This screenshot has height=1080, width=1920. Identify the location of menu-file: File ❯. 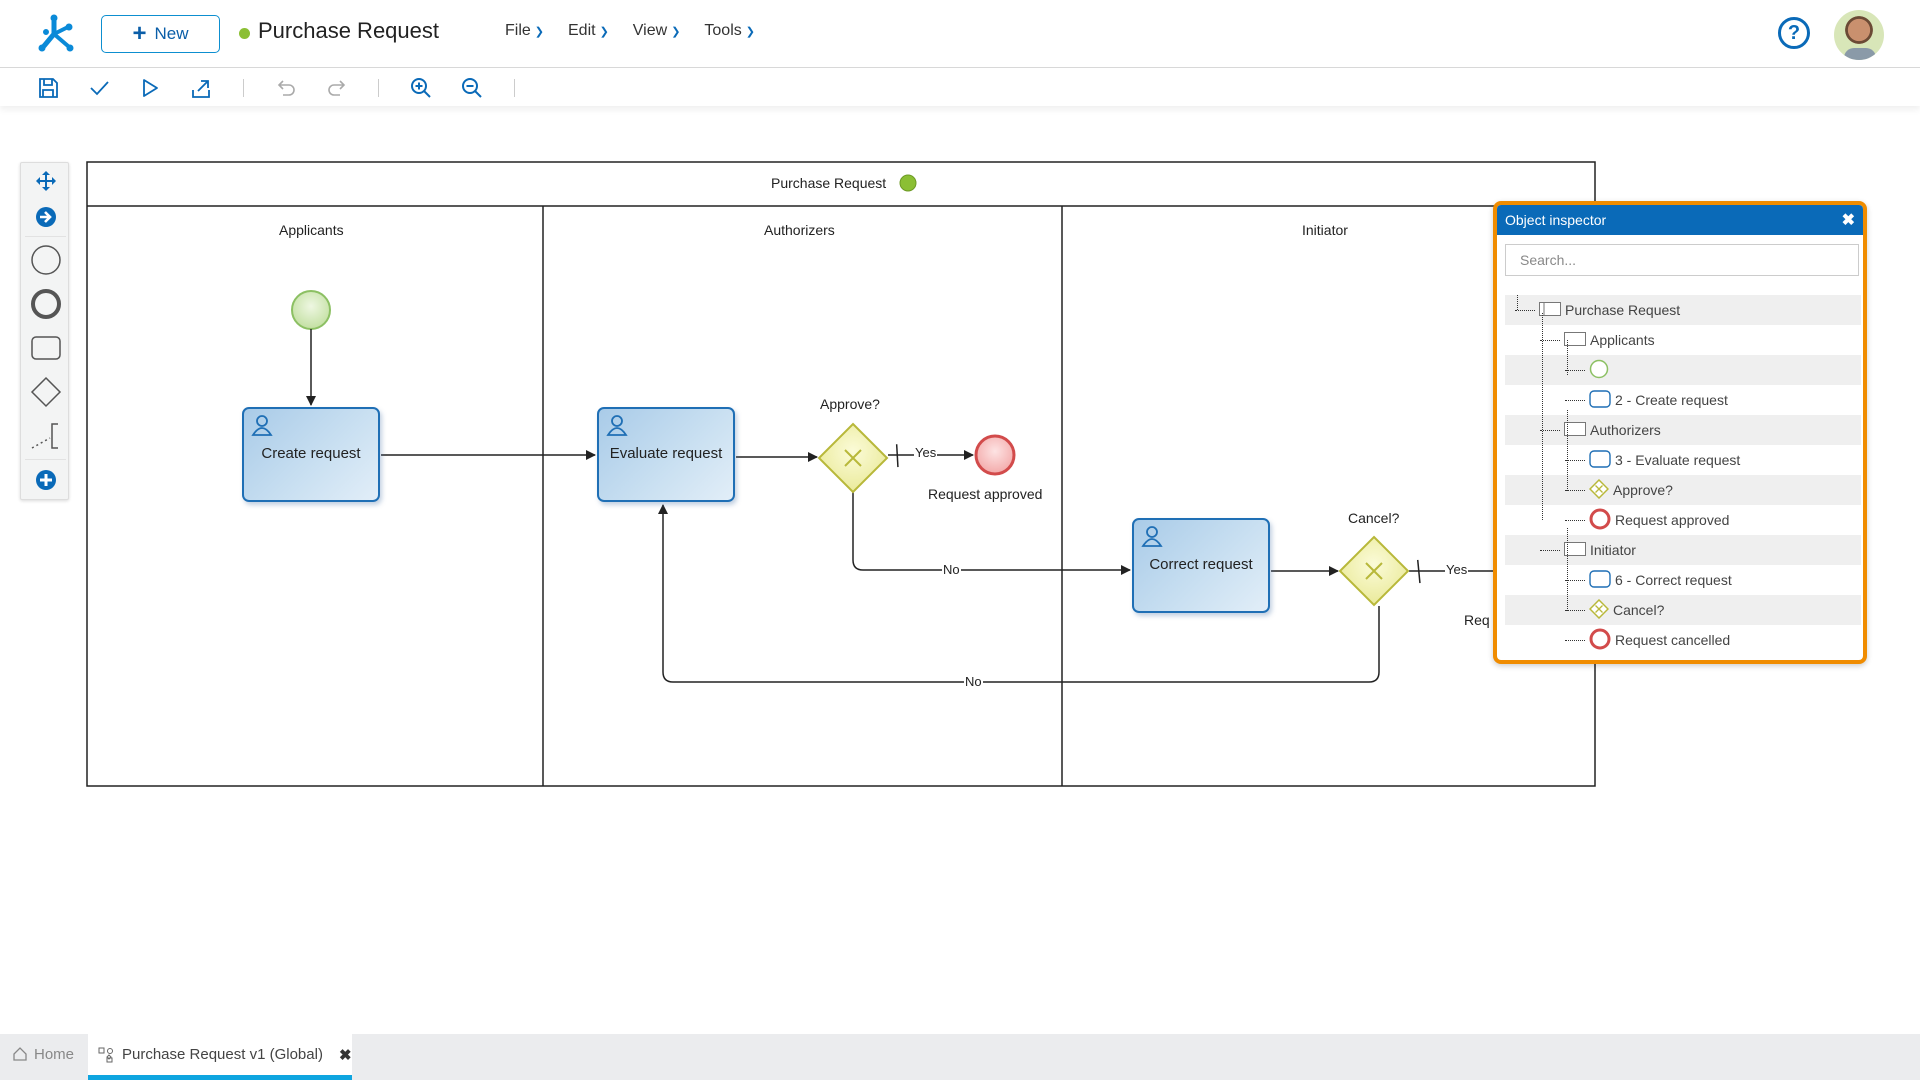
(524, 31).